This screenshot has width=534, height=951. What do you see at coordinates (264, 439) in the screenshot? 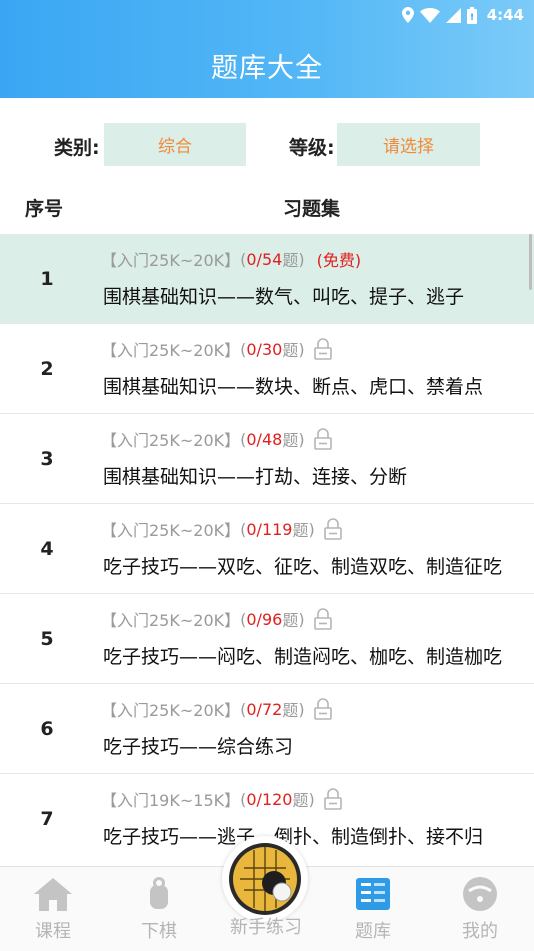
I see `progress-count: 0/48` at bounding box center [264, 439].